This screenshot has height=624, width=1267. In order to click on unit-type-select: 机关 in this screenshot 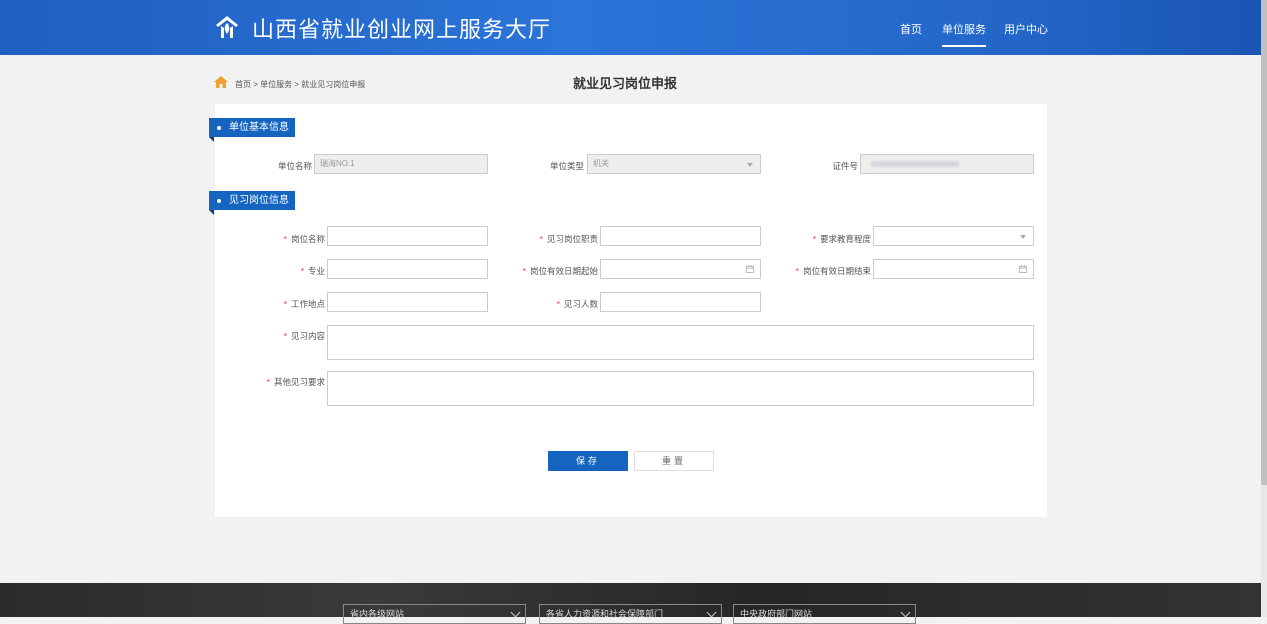, I will do `click(674, 164)`.